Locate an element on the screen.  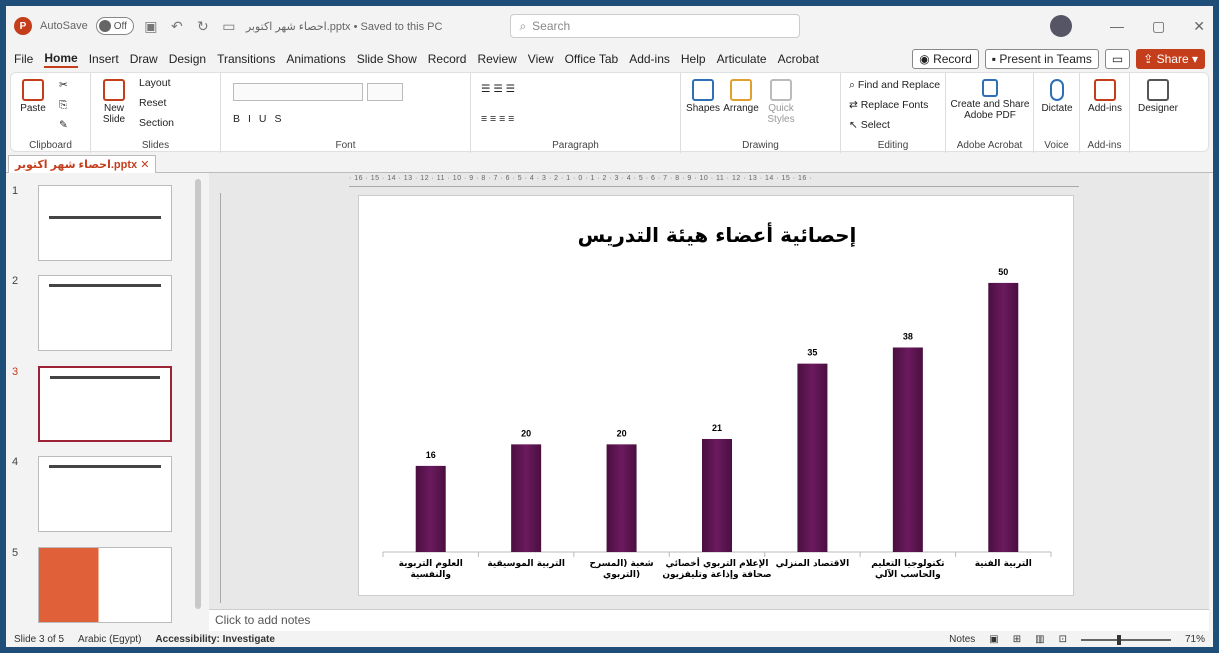
zoom-level: 71% is located at coordinates (1195, 639).